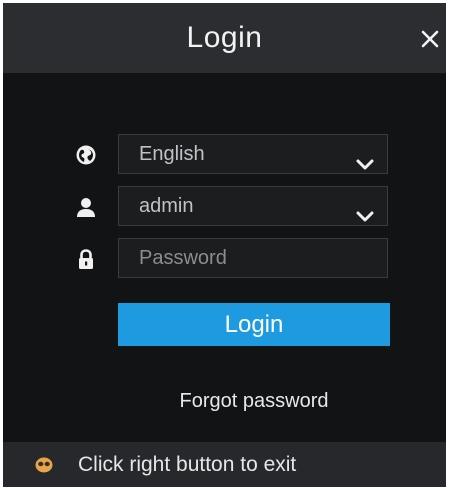 This screenshot has height=490, width=449. Describe the element at coordinates (86, 259) in the screenshot. I see `lock-icon` at that location.